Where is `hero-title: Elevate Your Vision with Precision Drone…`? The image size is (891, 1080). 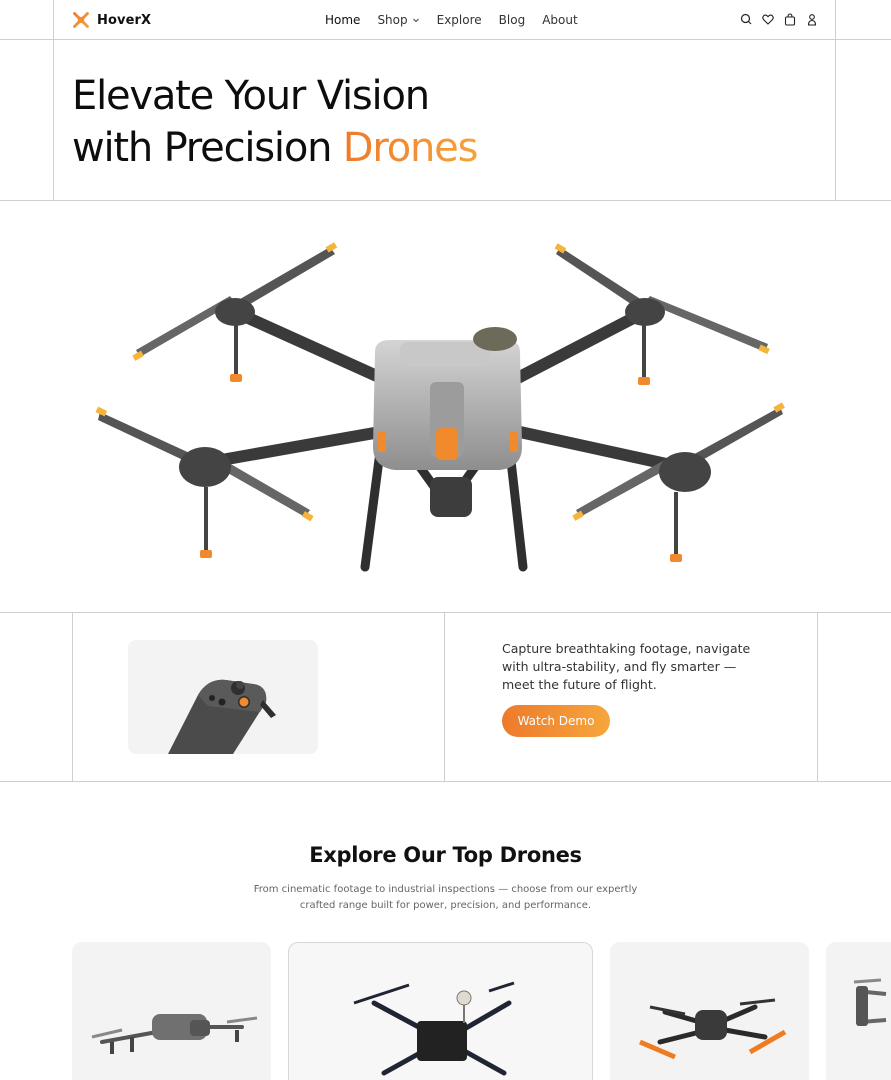
hero-title: Elevate Your Vision with Precision Drone… is located at coordinates (275, 122).